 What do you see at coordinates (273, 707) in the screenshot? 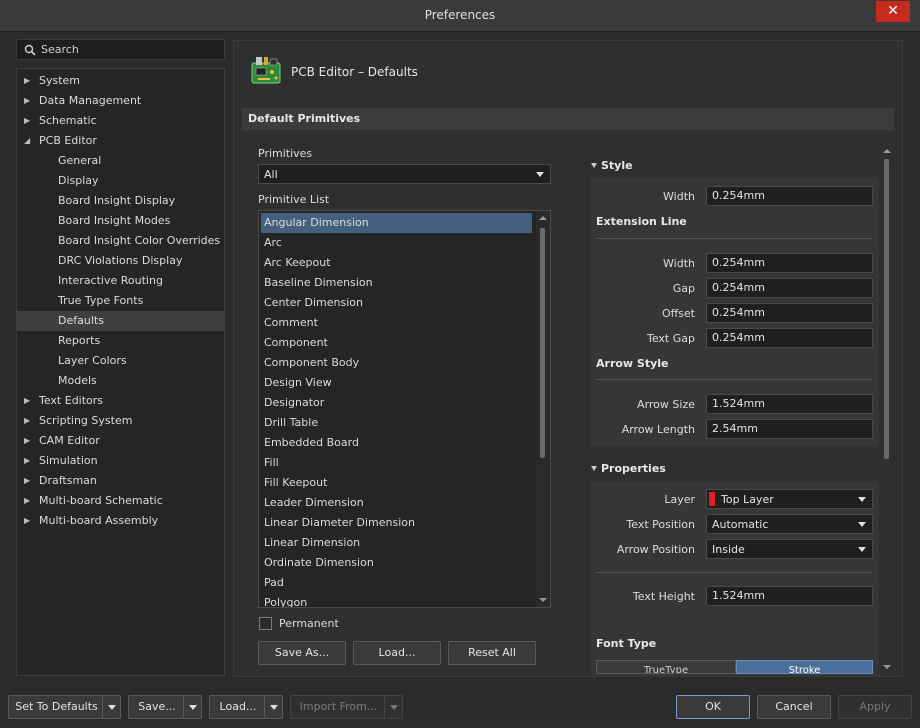
I see `load-menu` at bounding box center [273, 707].